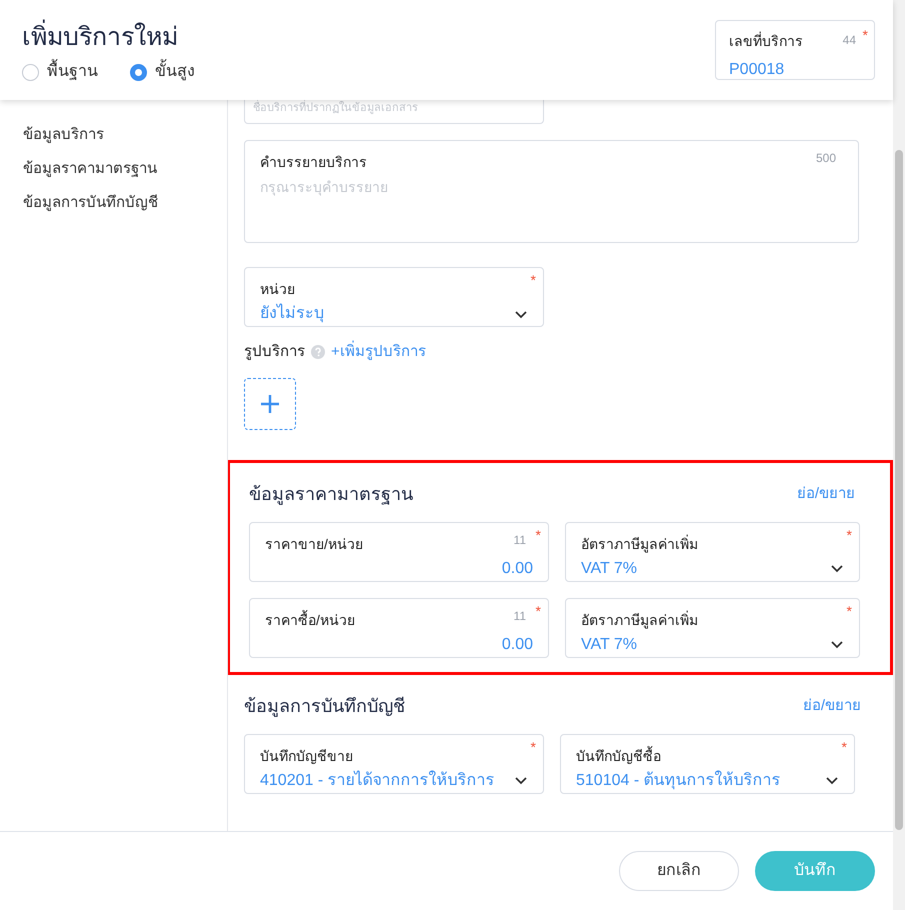 The width and height of the screenshot is (905, 910). What do you see at coordinates (331, 494) in the screenshot?
I see `section-title: ข้อมูลราคามาตรฐาน` at bounding box center [331, 494].